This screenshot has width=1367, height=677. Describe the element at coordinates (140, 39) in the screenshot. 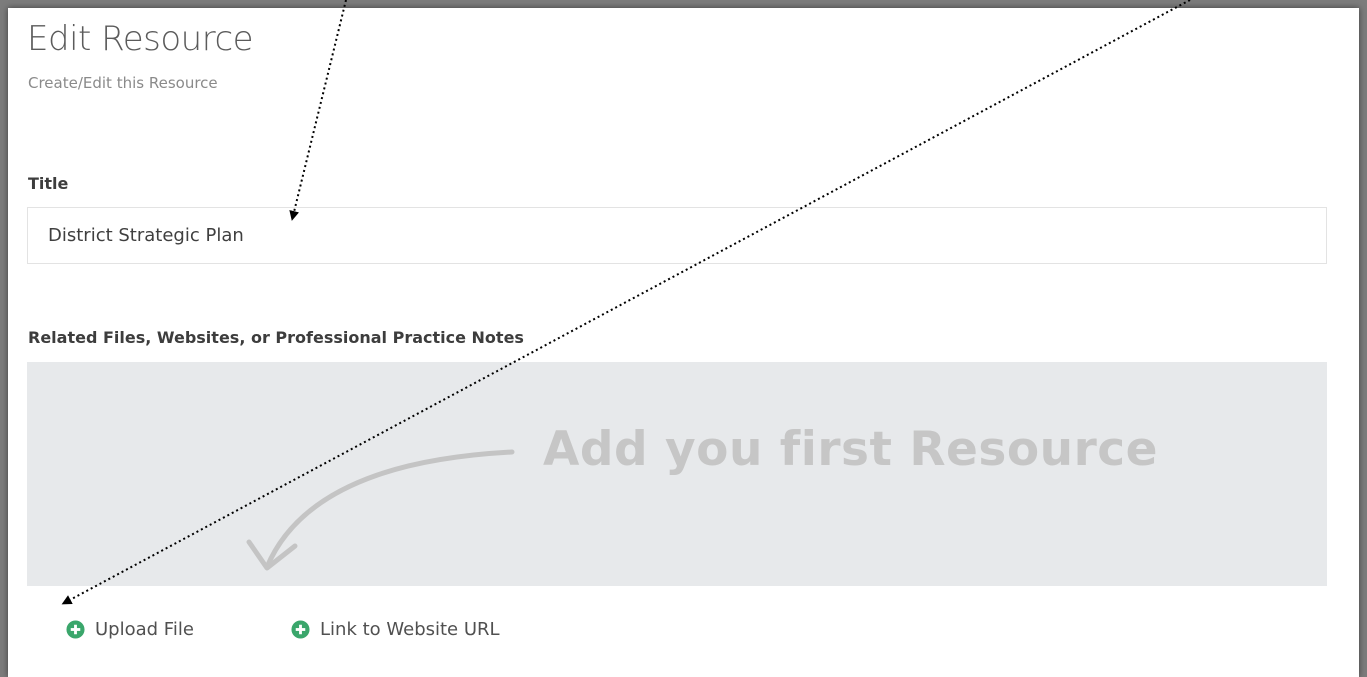

I see `page-title: Edit Resource` at that location.